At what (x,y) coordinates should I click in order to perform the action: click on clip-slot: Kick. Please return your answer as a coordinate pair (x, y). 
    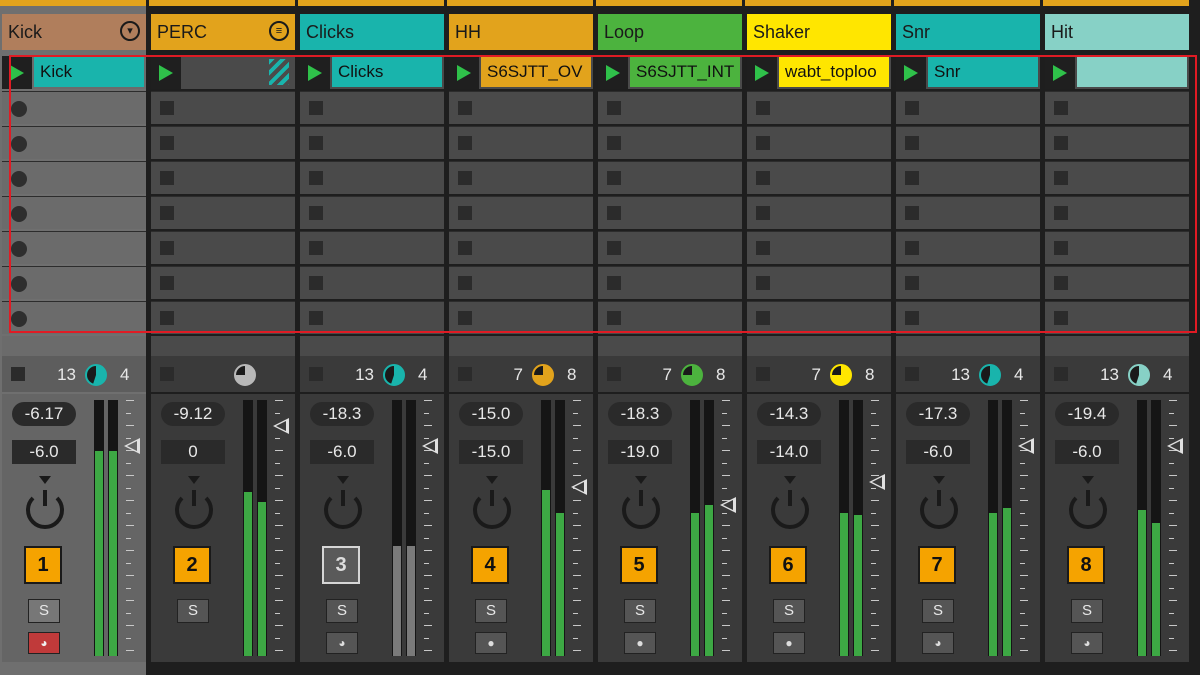
    Looking at the image, I should click on (74, 72).